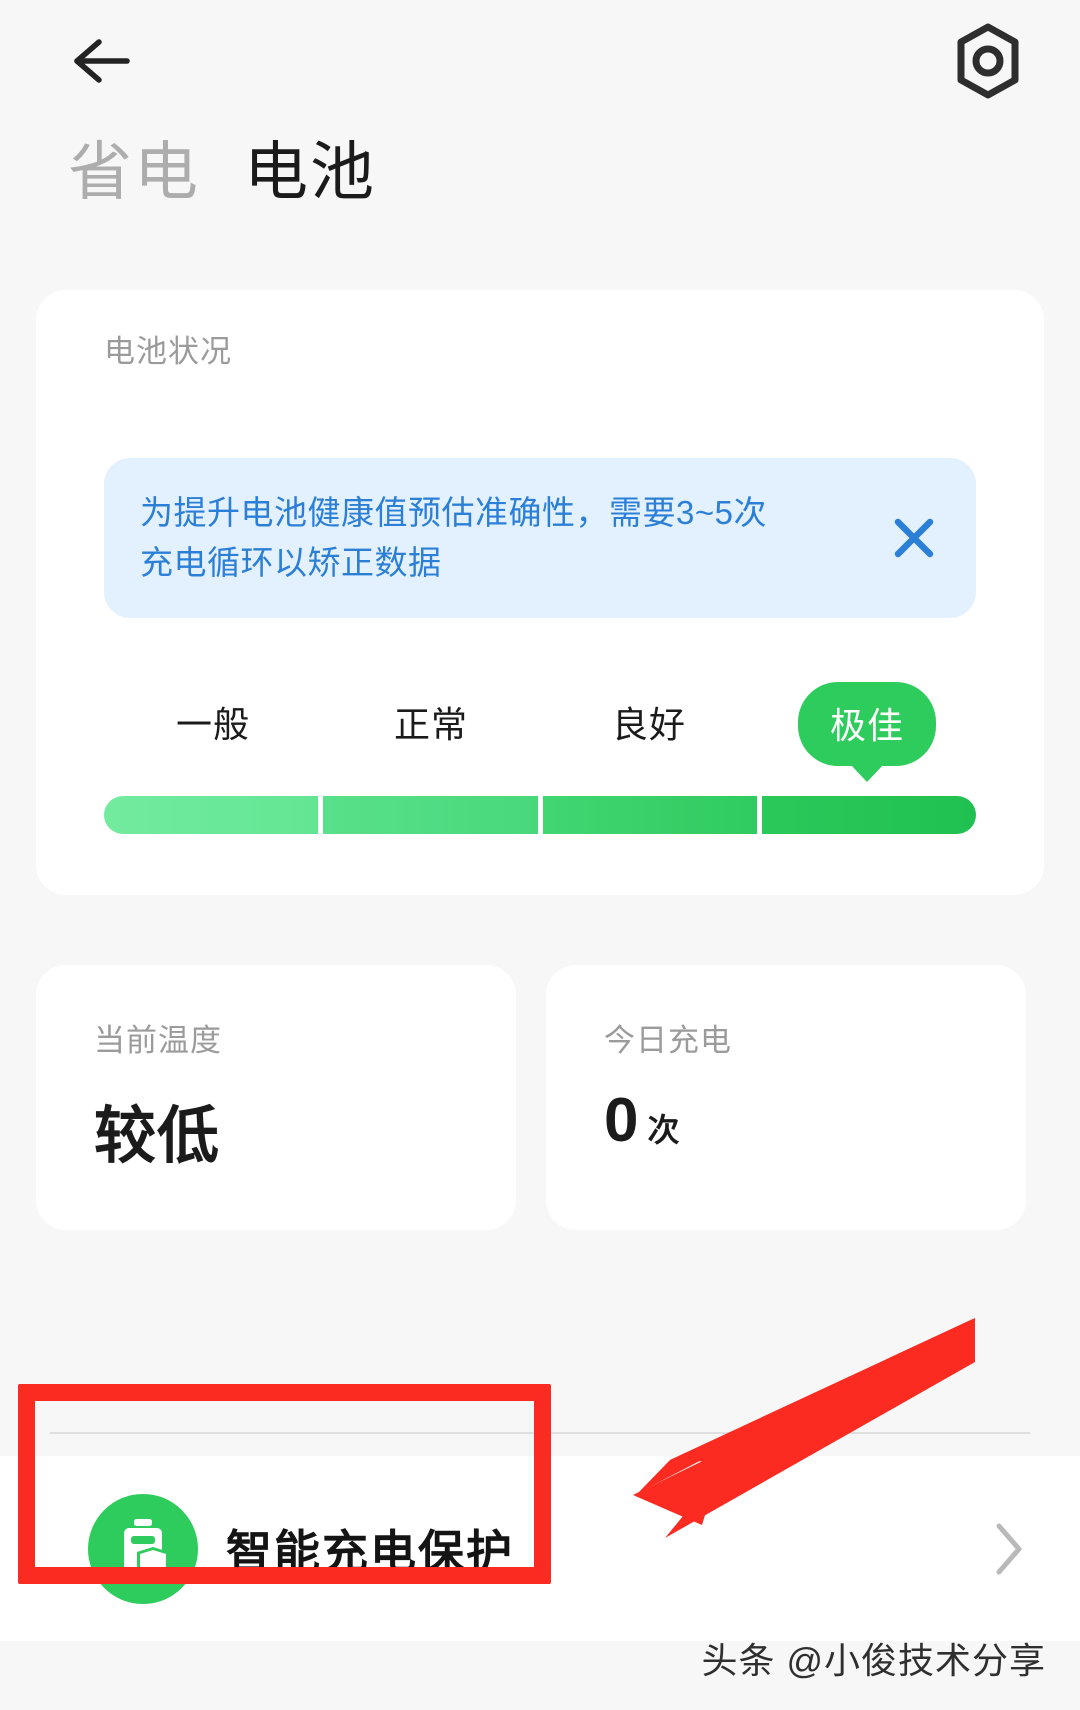 Image resolution: width=1080 pixels, height=1710 pixels. What do you see at coordinates (222, 173) in the screenshot?
I see `page-title-tabs: 省电 电池` at bounding box center [222, 173].